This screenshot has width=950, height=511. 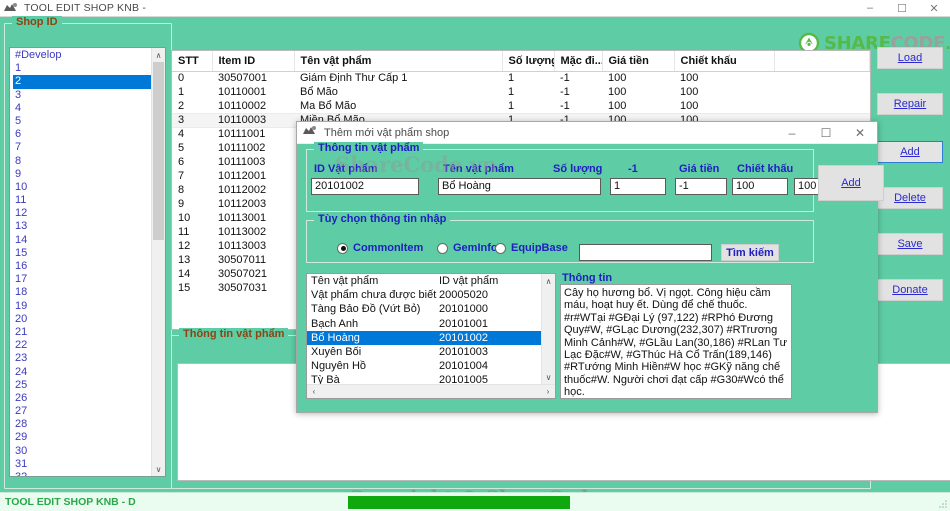 What do you see at coordinates (851, 183) in the screenshot?
I see `dialog-add-button: Add` at bounding box center [851, 183].